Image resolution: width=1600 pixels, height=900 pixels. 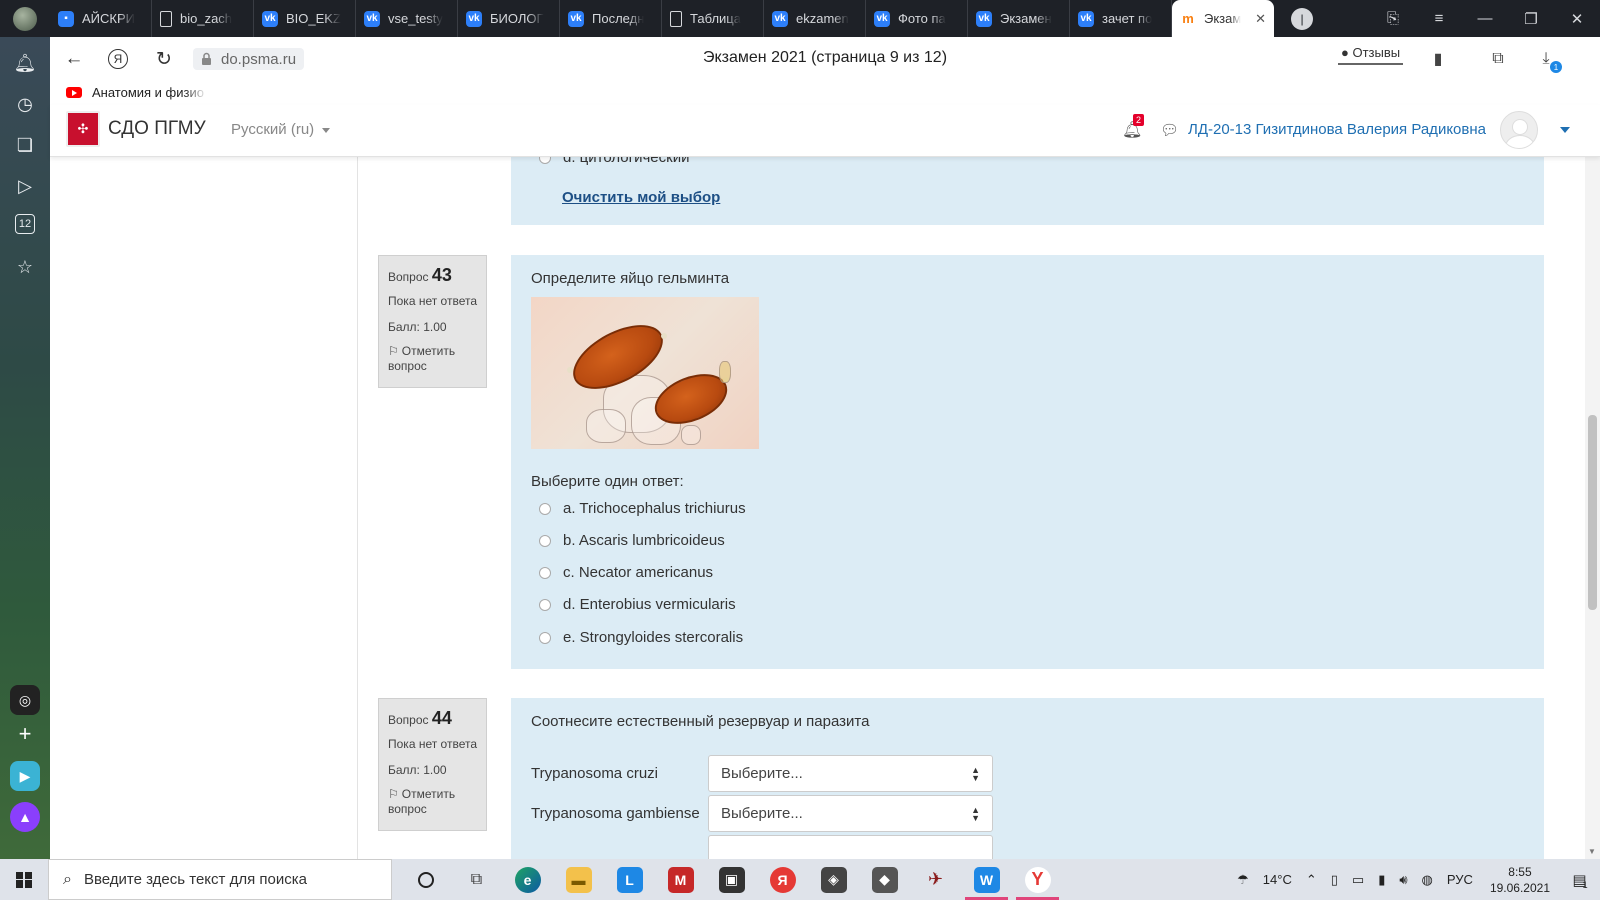 What do you see at coordinates (632, 540) in the screenshot?
I see `answer-option-b: b. Ascaris lumbricoideus` at bounding box center [632, 540].